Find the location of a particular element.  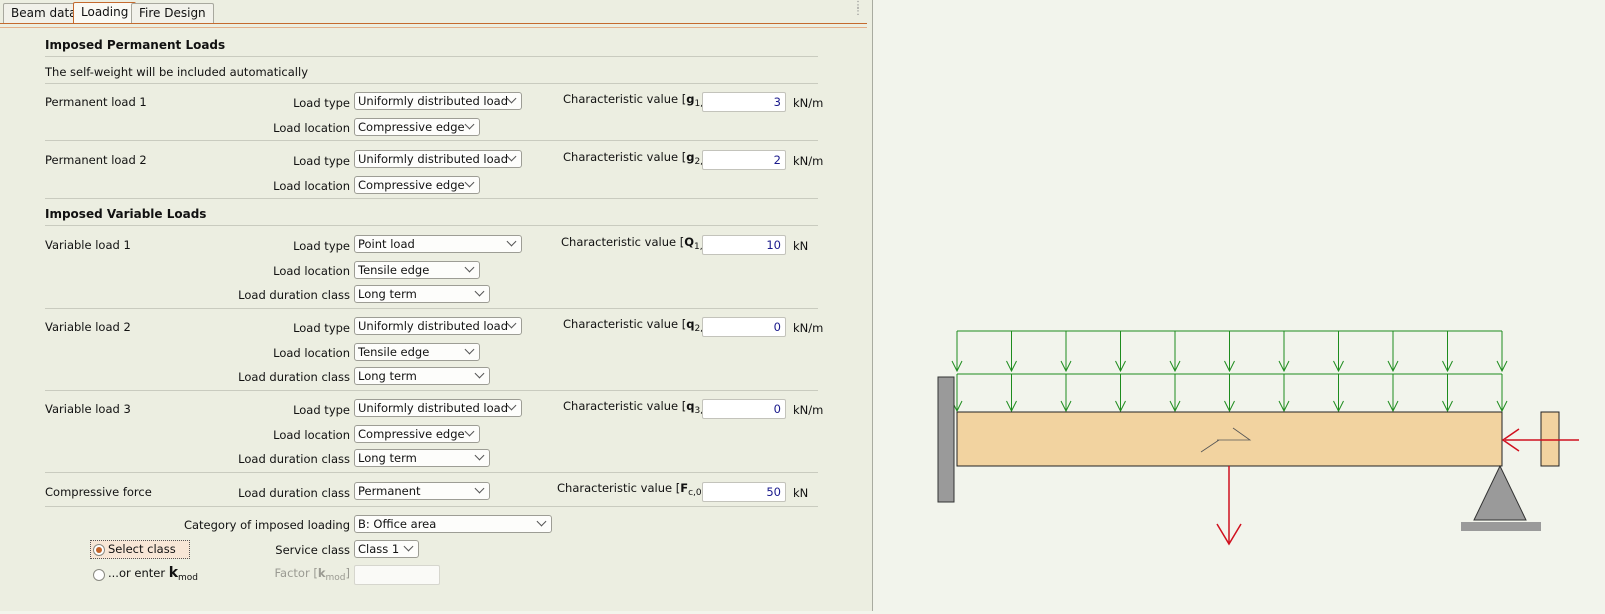

select-class-label: Select class is located at coordinates (142, 549).